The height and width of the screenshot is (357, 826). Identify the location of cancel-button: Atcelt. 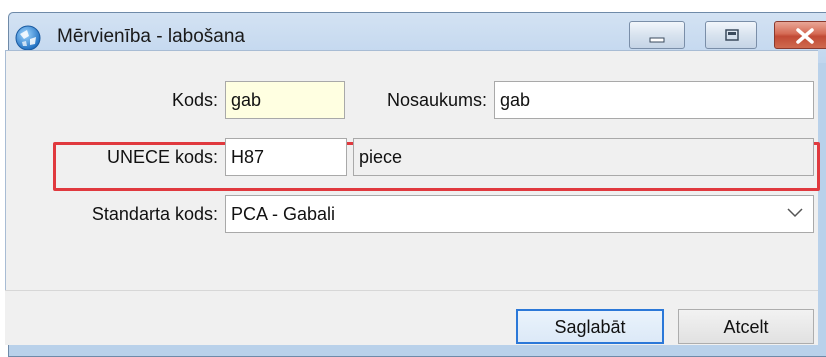
(746, 326).